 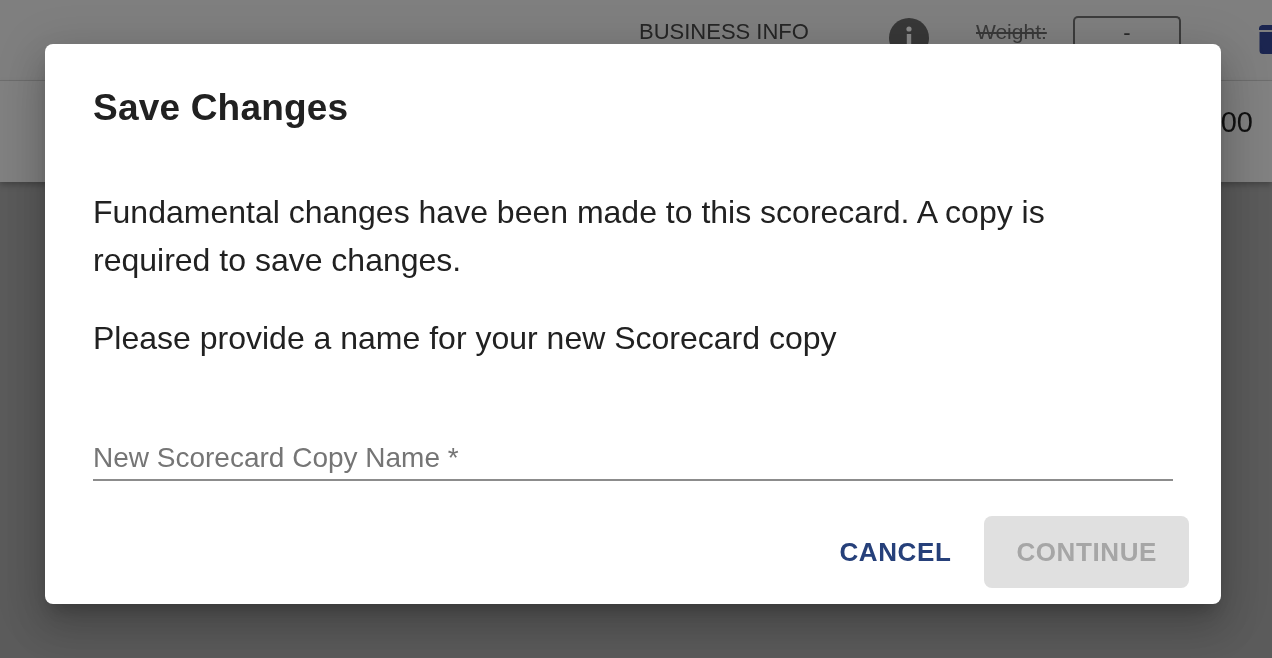 I want to click on dialog-message: Please provide a name for your new Scorecard copy, so click(x=465, y=338).